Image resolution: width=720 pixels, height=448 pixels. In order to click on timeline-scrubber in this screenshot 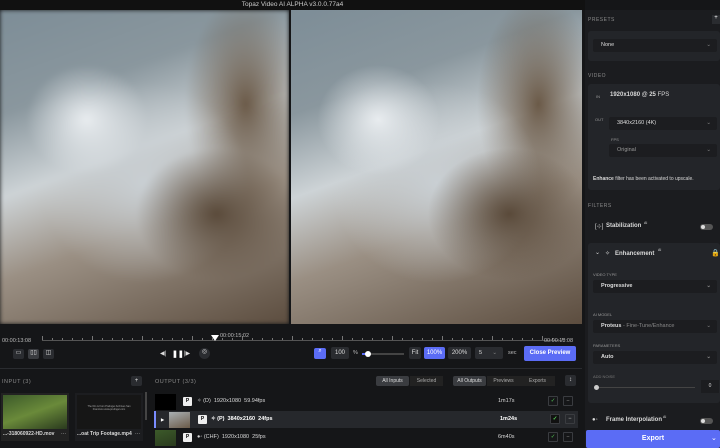, I will do `click(302, 338)`.